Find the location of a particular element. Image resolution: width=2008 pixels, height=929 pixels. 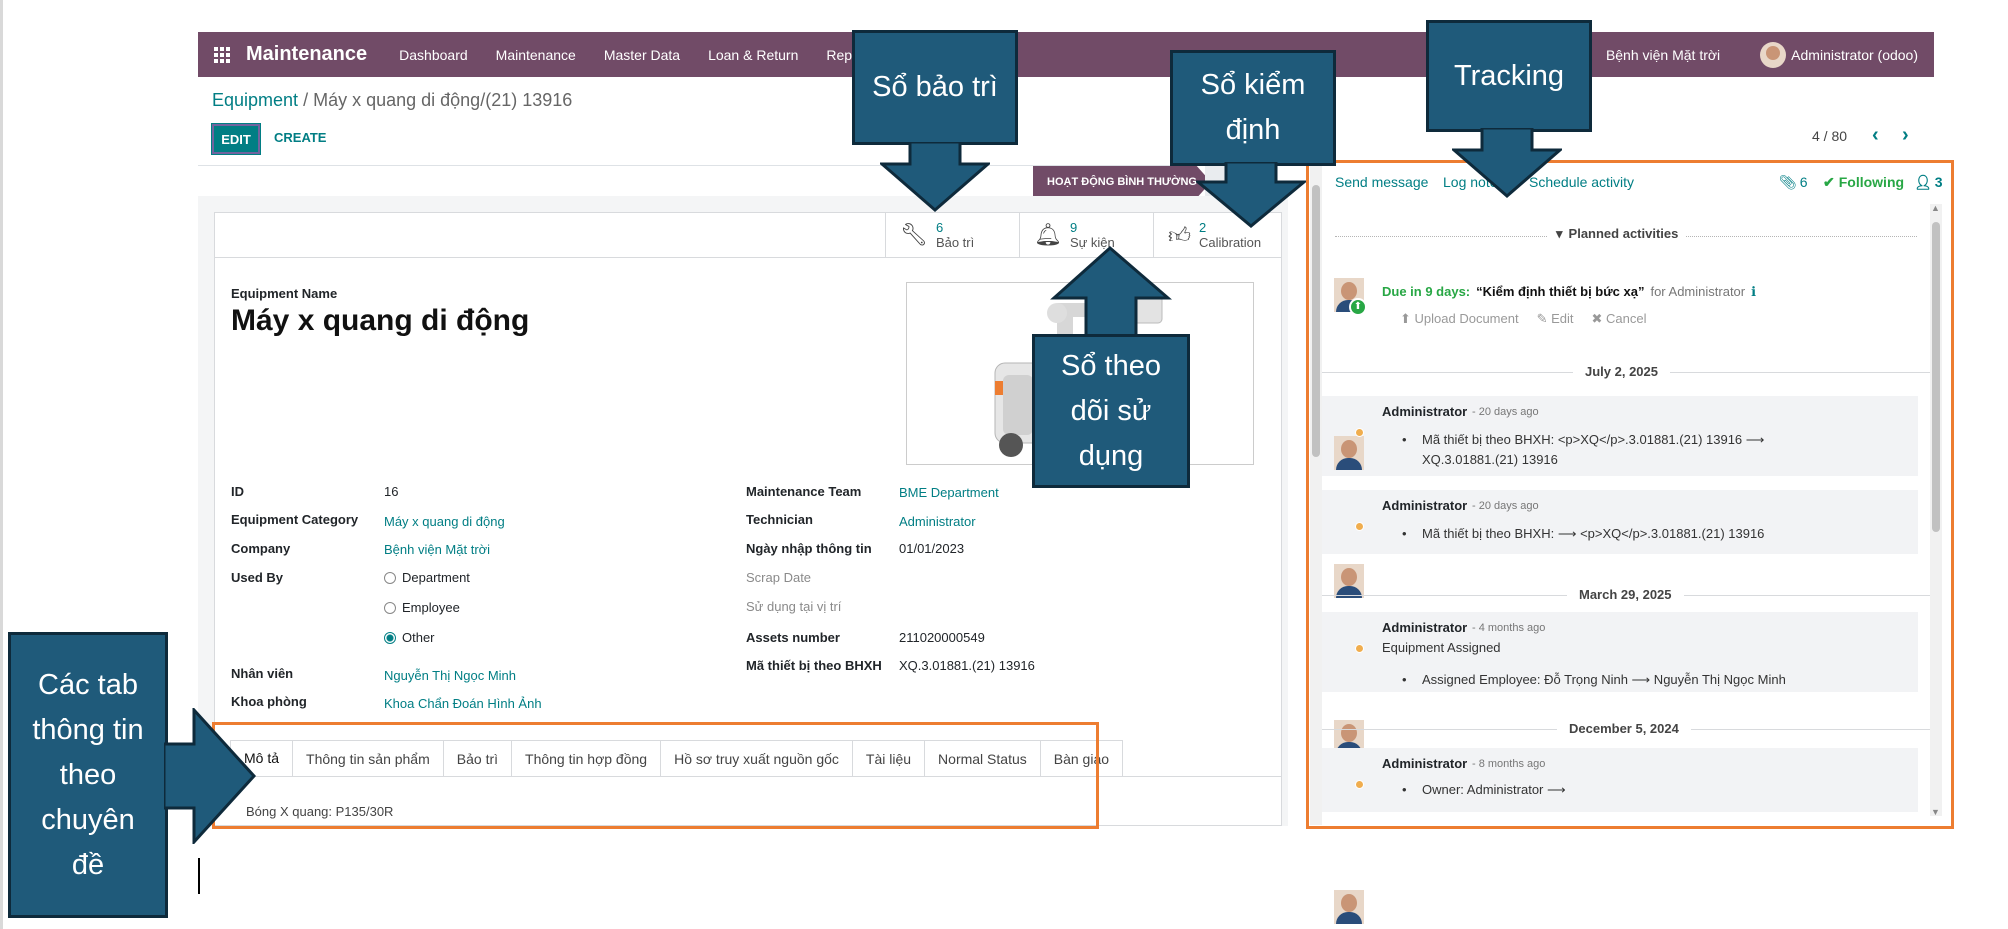

activity-cancel-button: ✖ Cancel is located at coordinates (1619, 319).